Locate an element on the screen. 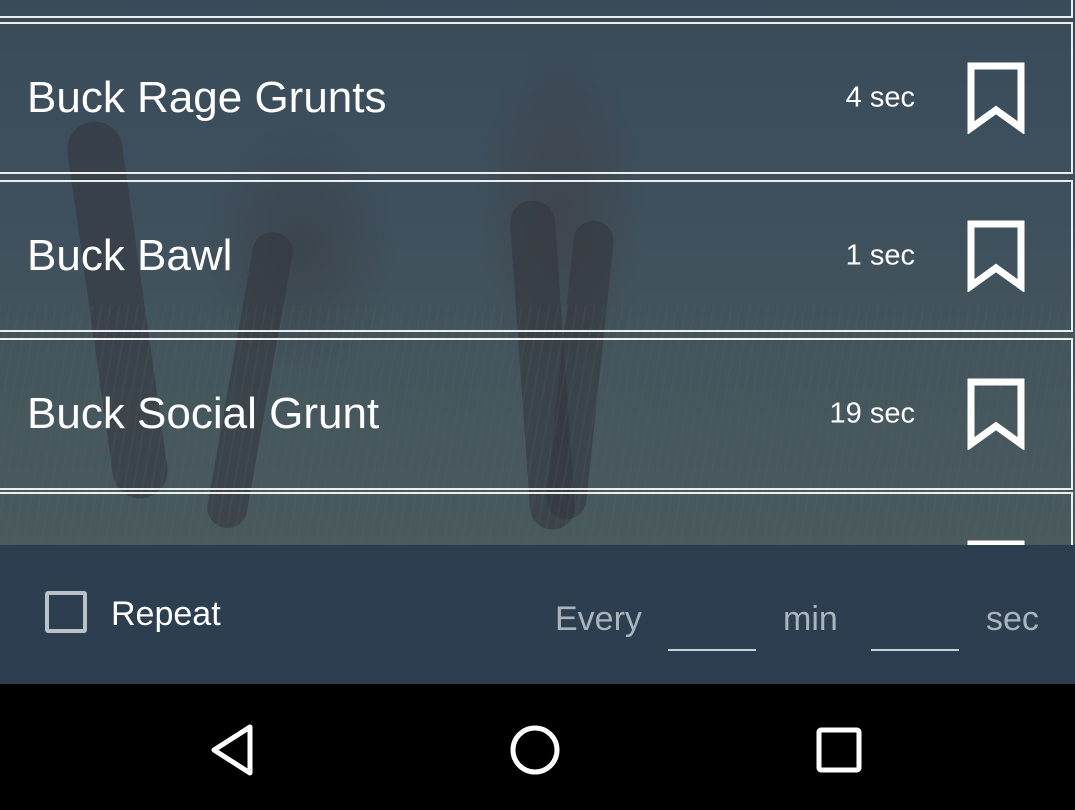 Image resolution: width=1075 pixels, height=810 pixels. sound-duration: 19 sec is located at coordinates (872, 413).